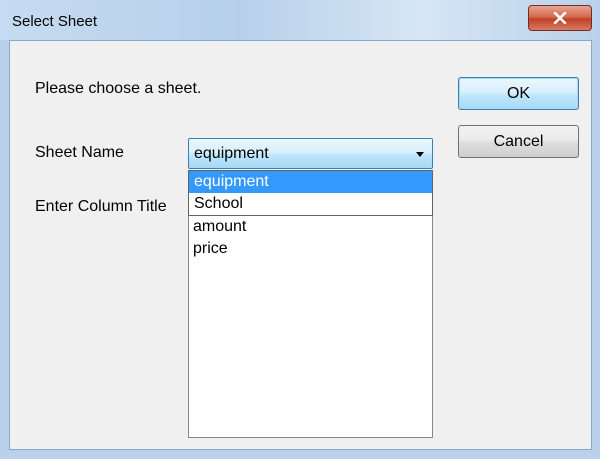 The height and width of the screenshot is (459, 600). What do you see at coordinates (310, 204) in the screenshot?
I see `dropdown-option-school: School` at bounding box center [310, 204].